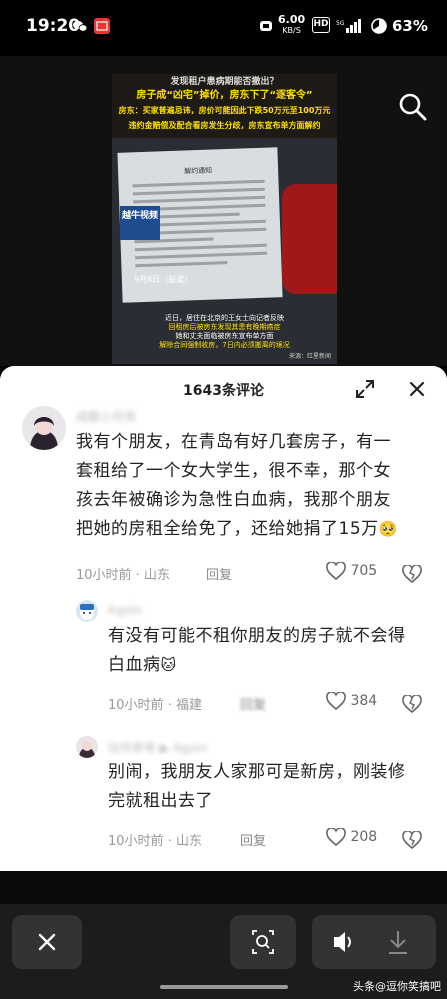  Describe the element at coordinates (224, 327) in the screenshot. I see `subtitle-line-2: 回租房后被房东发现其患有晚期癌症` at that location.